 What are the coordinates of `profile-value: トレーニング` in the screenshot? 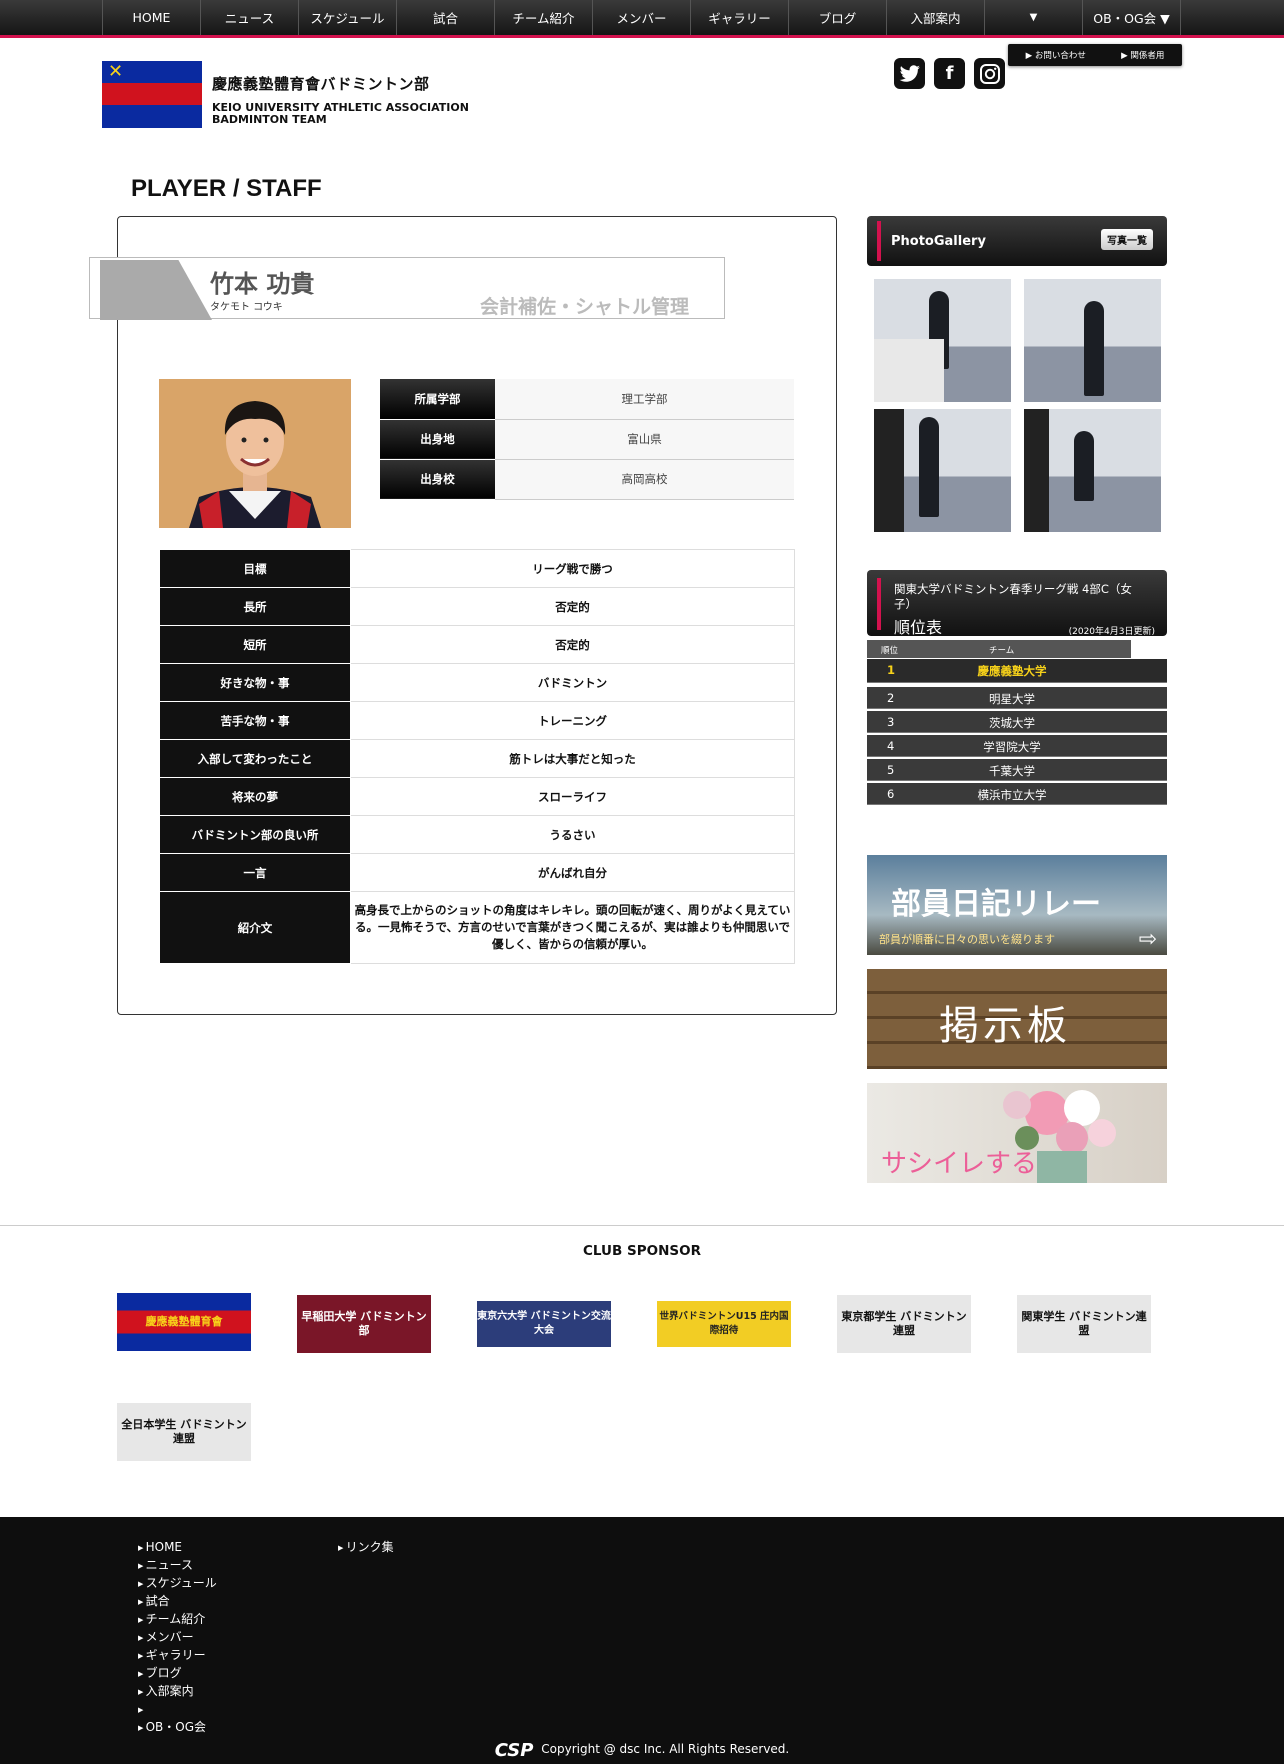 It's located at (572, 720).